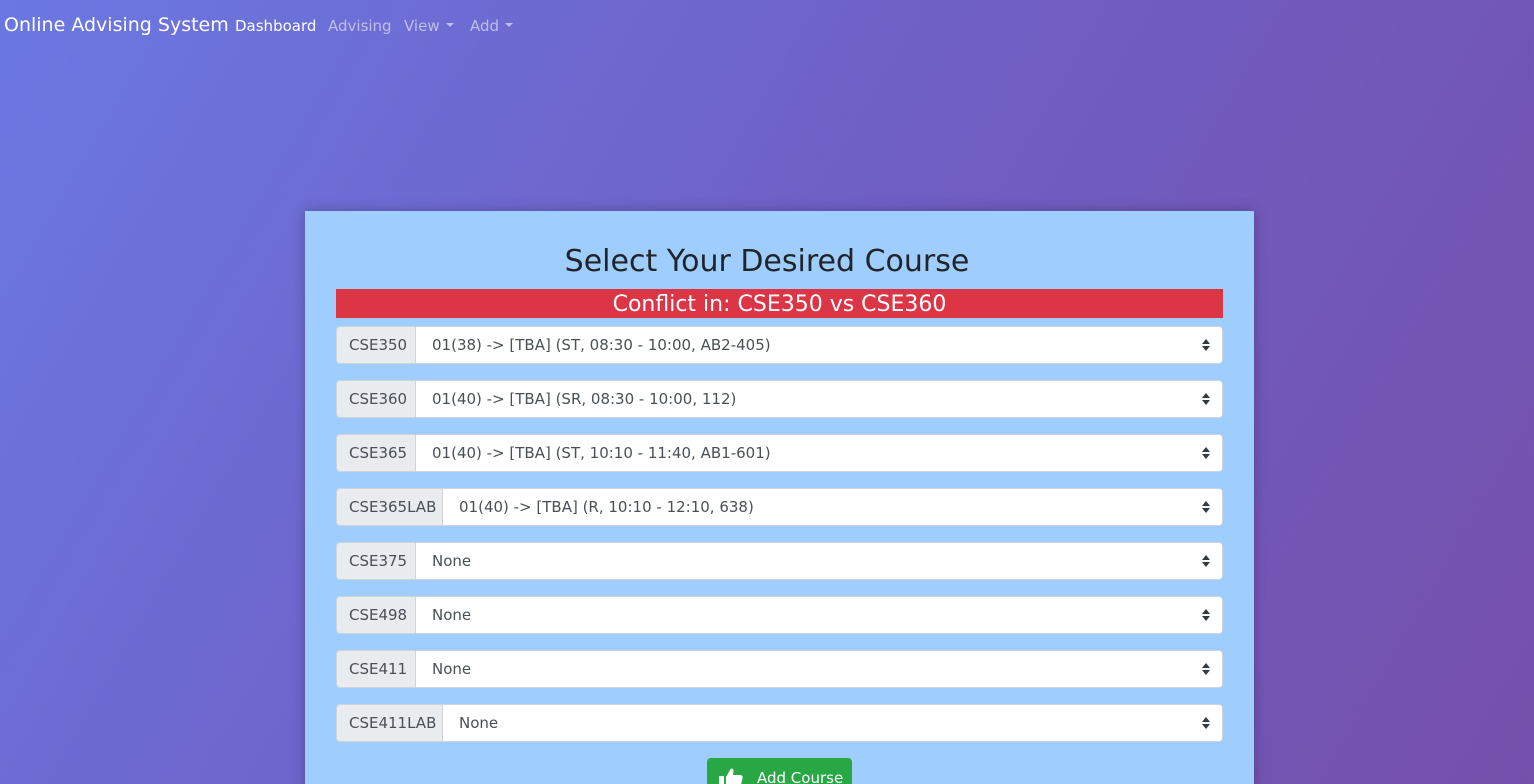  Describe the element at coordinates (731, 776) in the screenshot. I see `thumbs-up-icon` at that location.